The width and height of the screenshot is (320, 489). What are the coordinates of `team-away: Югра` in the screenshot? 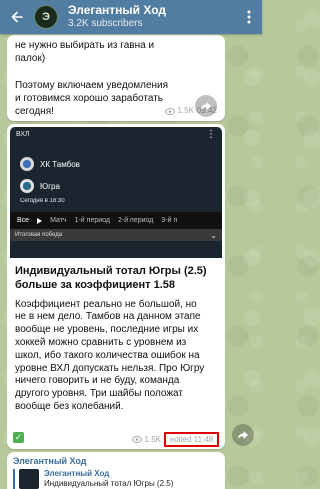 It's located at (40, 186).